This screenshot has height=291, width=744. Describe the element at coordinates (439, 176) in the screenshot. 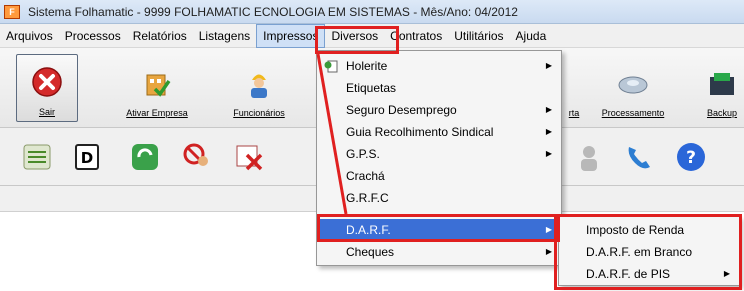

I see `menu-cracha: Crachá` at that location.